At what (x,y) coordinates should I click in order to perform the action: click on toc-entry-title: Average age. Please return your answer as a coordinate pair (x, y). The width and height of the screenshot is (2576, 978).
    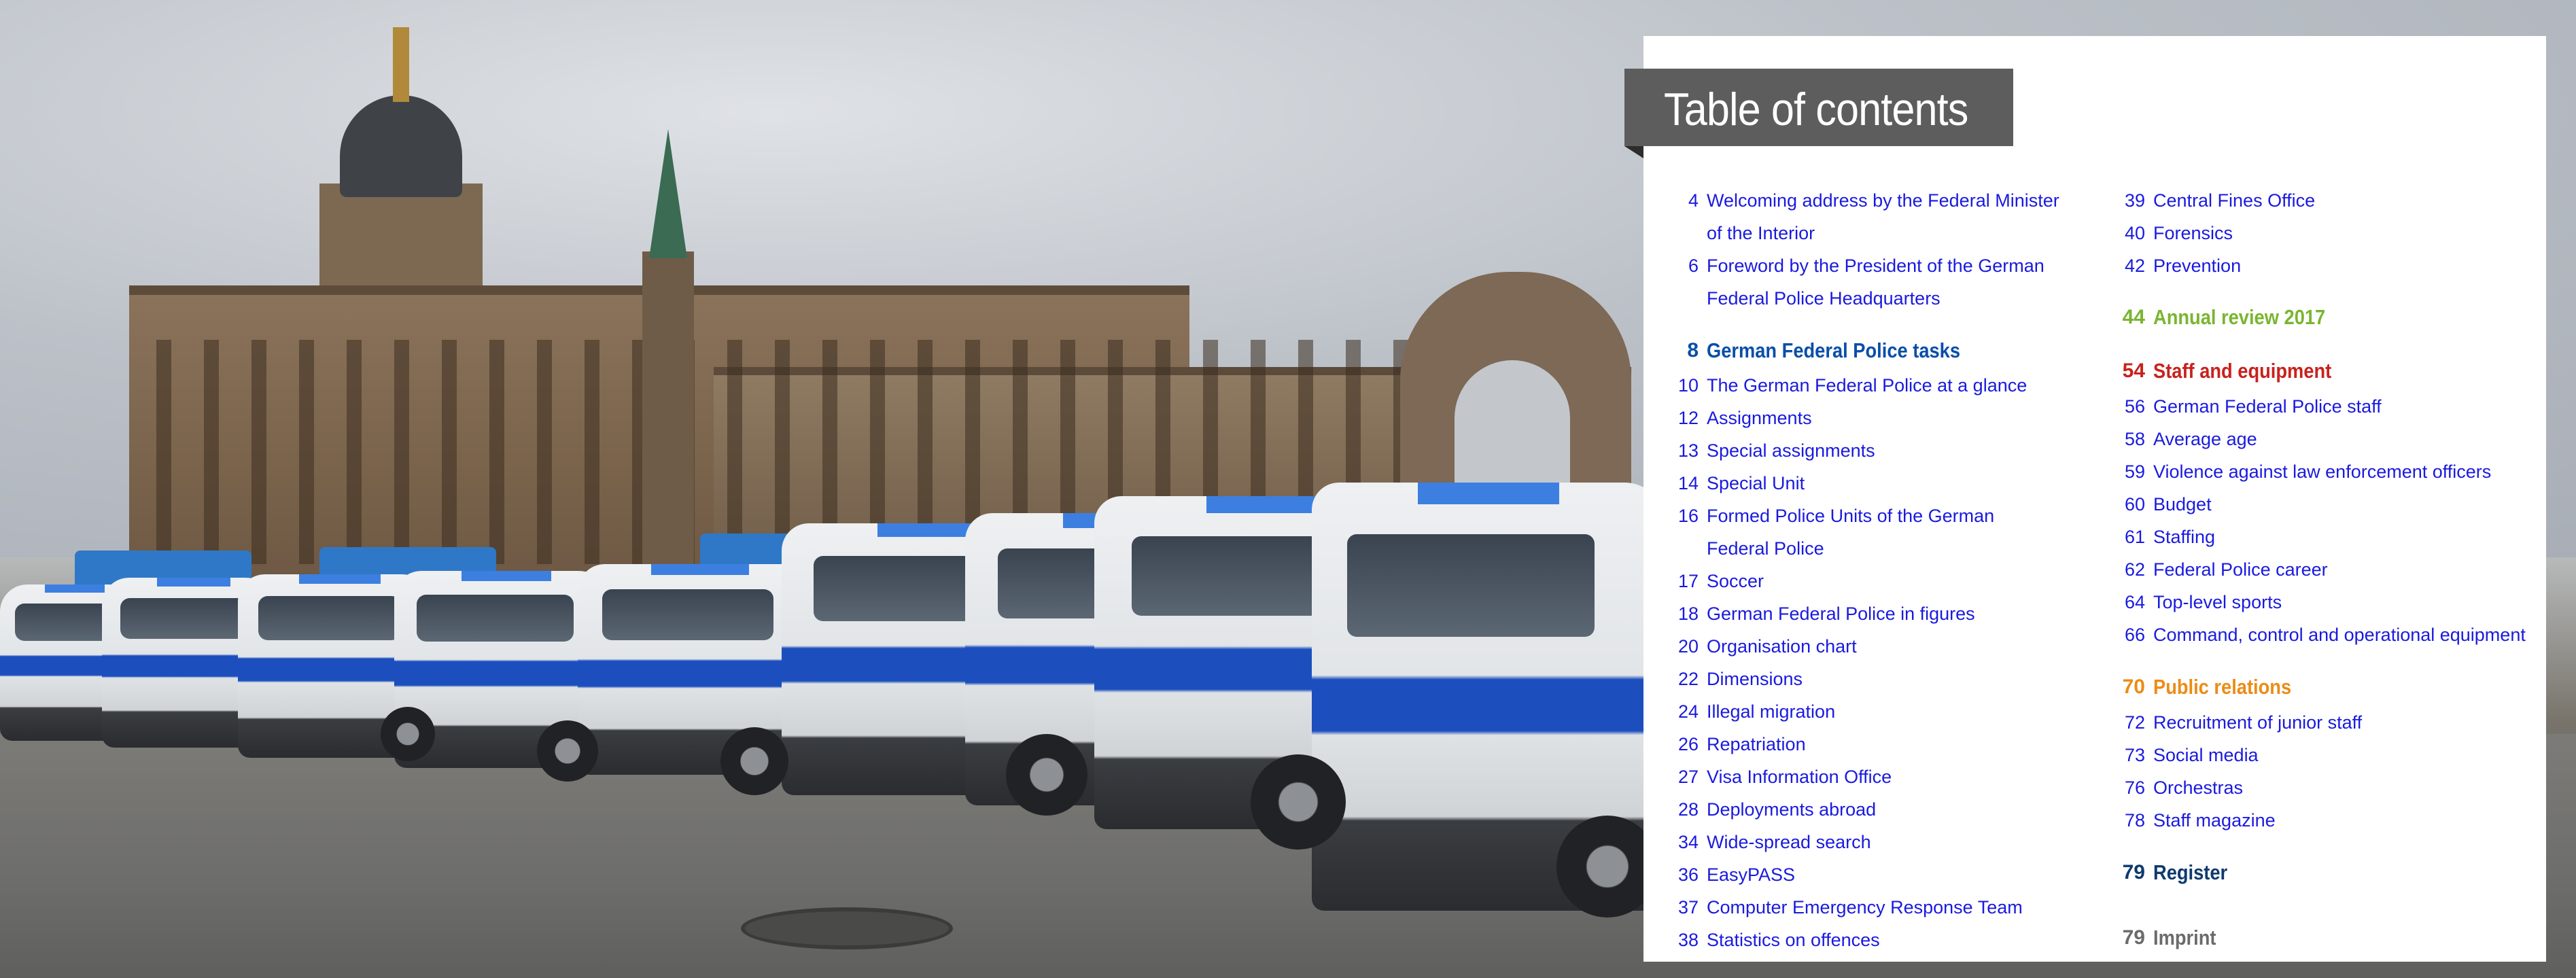
    Looking at the image, I should click on (2205, 439).